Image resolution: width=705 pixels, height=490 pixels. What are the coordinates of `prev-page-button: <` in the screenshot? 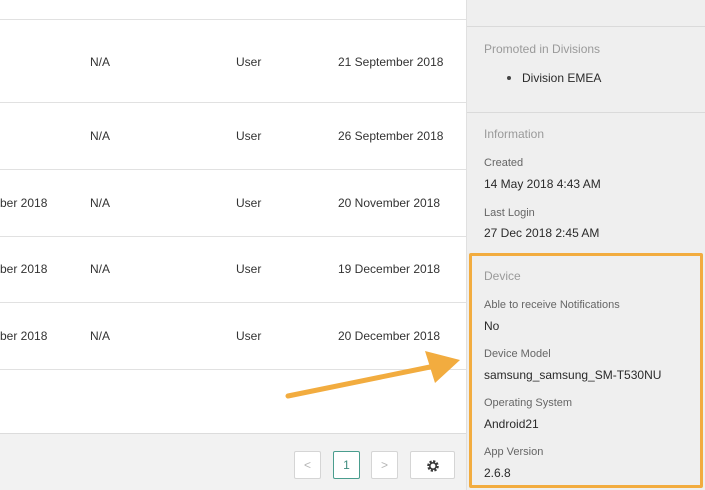 It's located at (307, 465).